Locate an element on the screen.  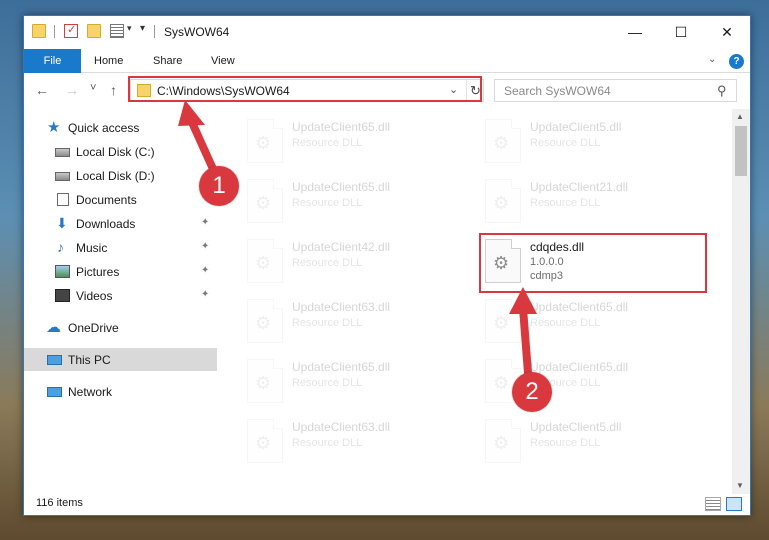
step-marker-2: 2 is located at coordinates (532, 392).